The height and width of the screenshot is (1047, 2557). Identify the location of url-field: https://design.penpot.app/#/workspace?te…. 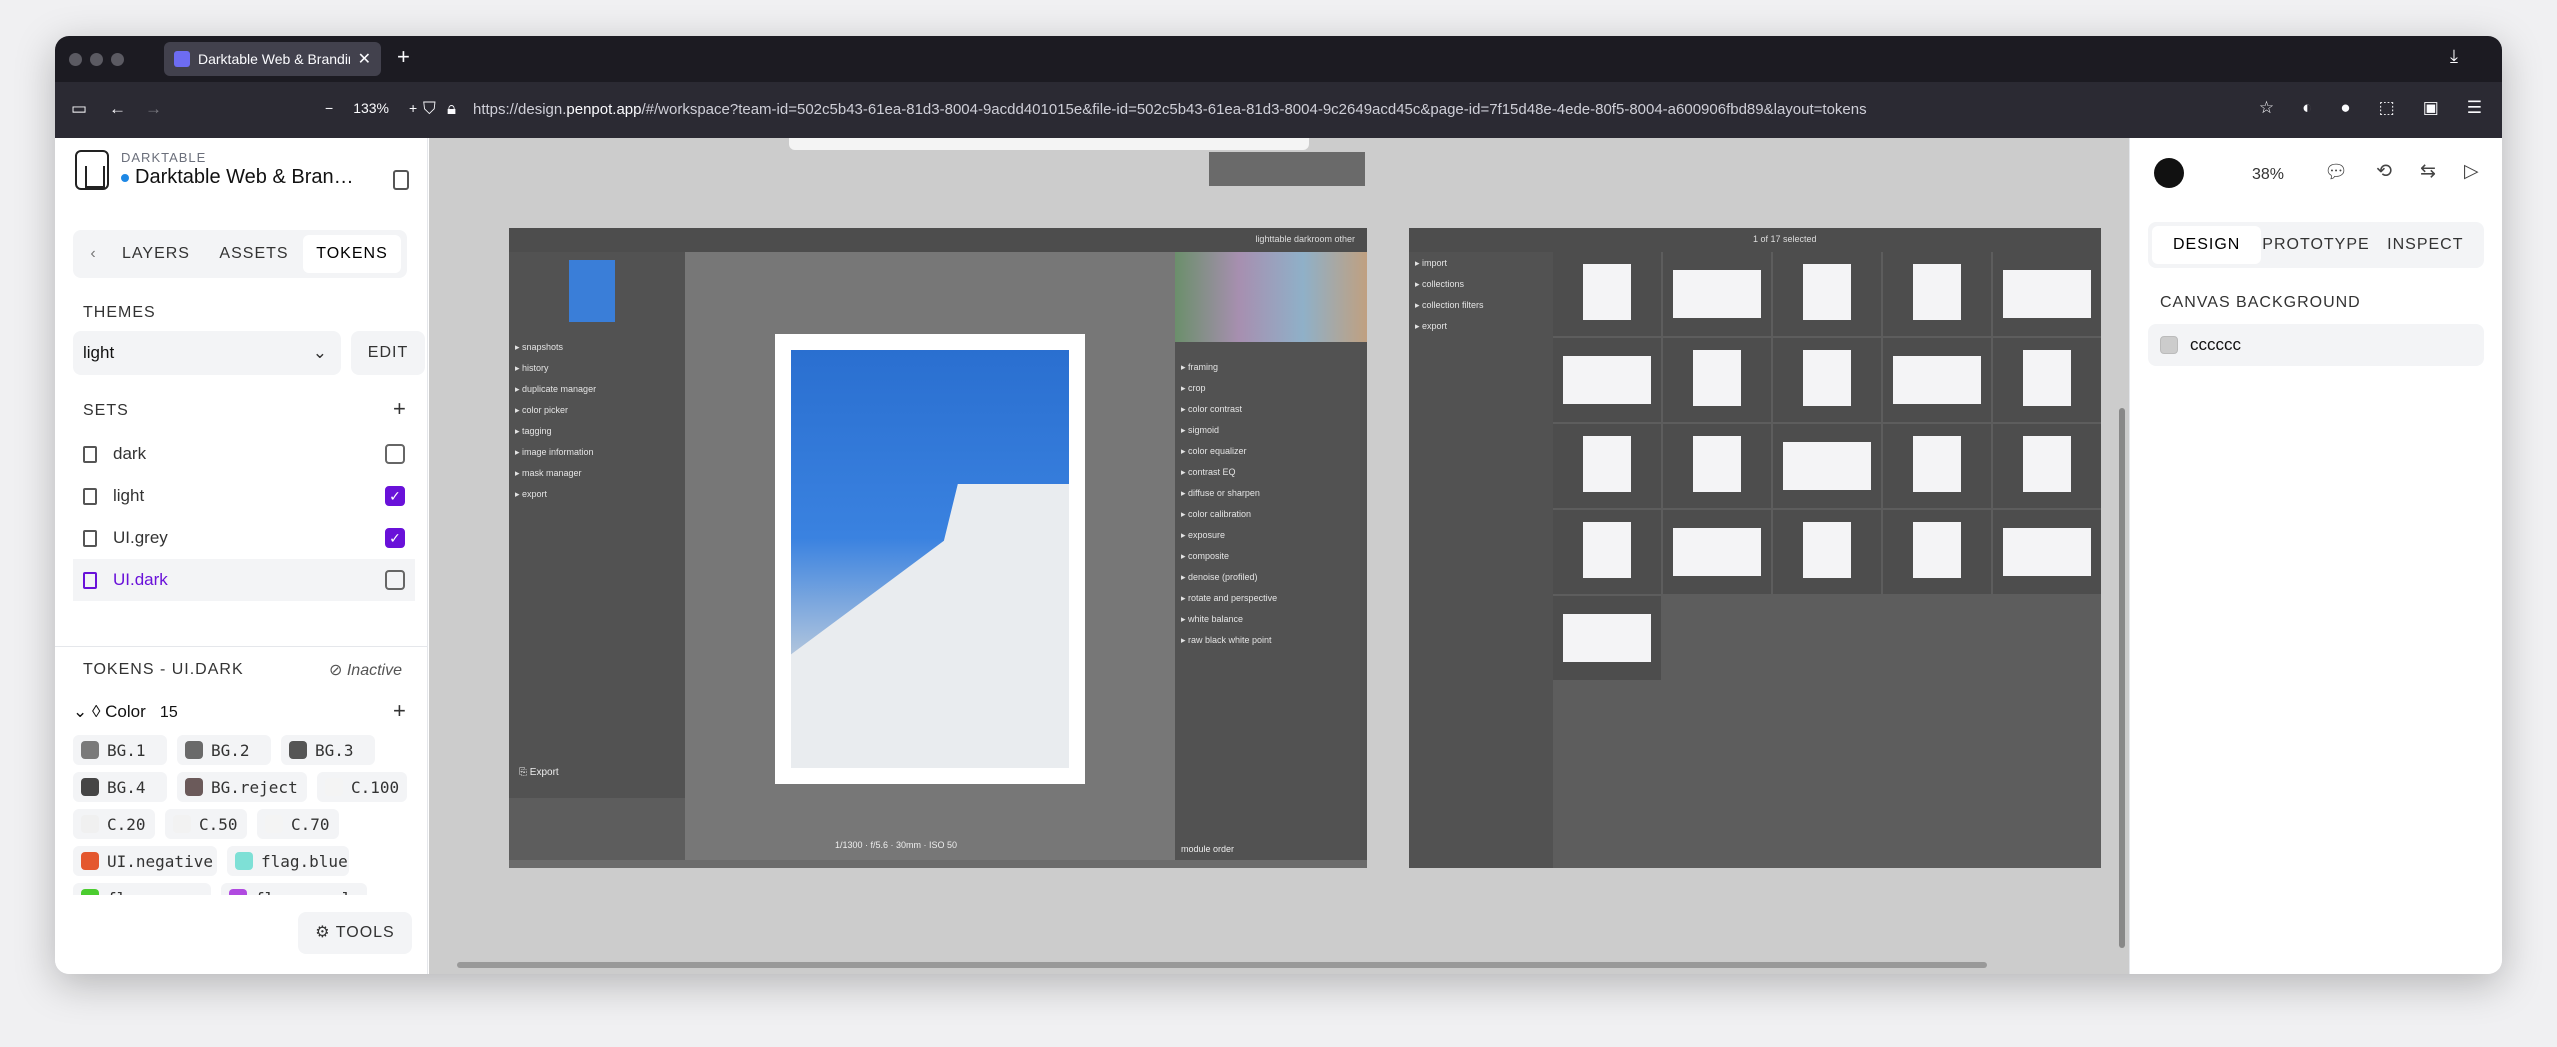
(1170, 109).